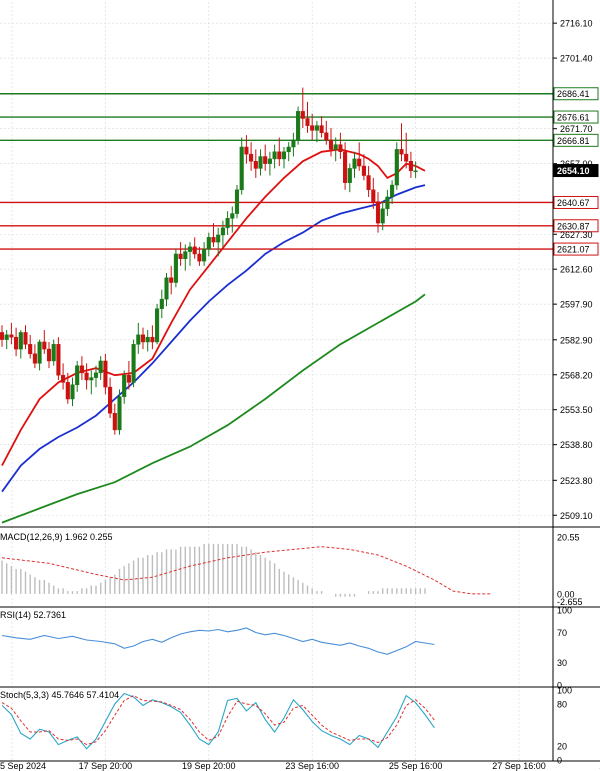  I want to click on price-tick-label: 2701.40, so click(576, 59).